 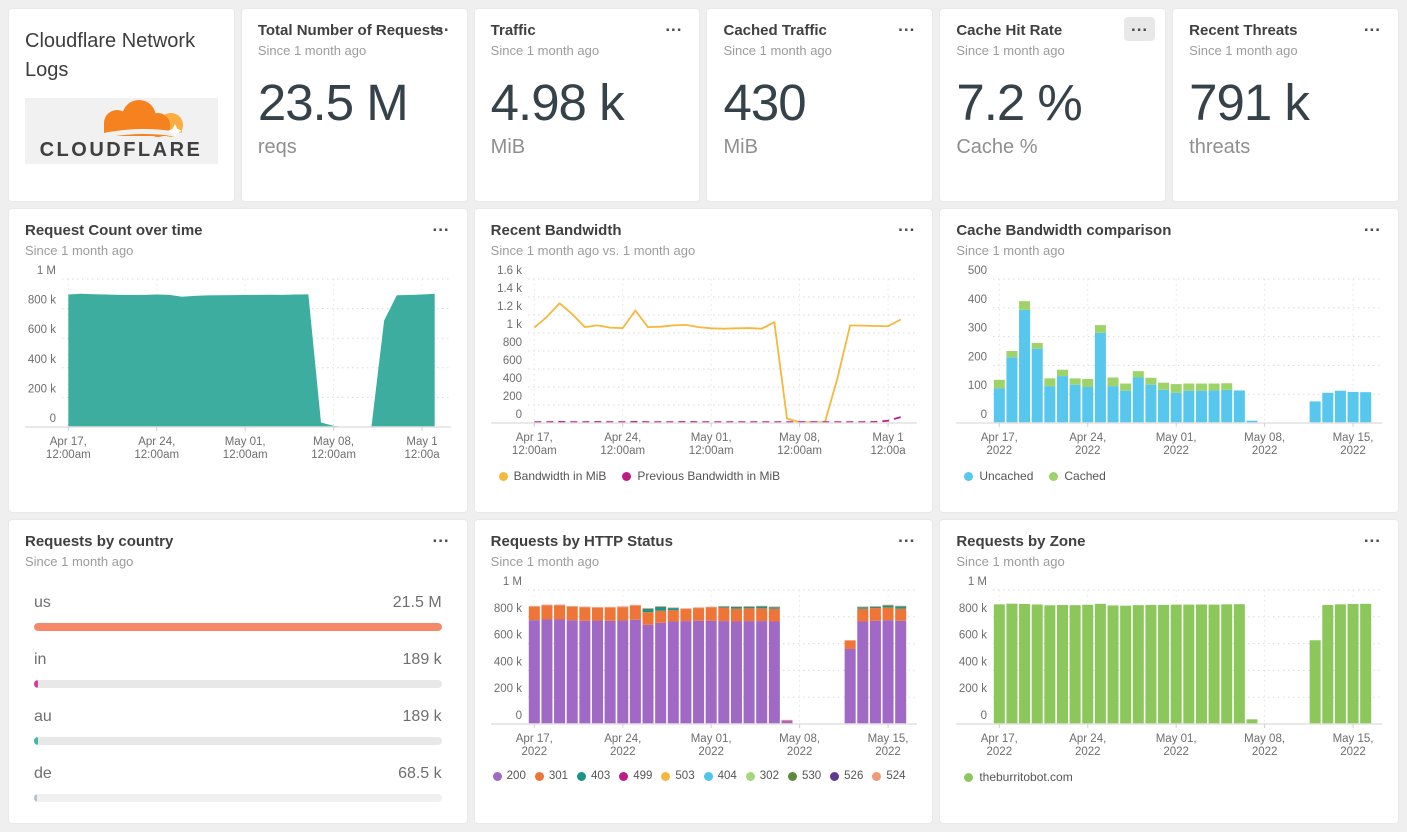 What do you see at coordinates (238, 726) in the screenshot?
I see `country-row-au: au 189 k` at bounding box center [238, 726].